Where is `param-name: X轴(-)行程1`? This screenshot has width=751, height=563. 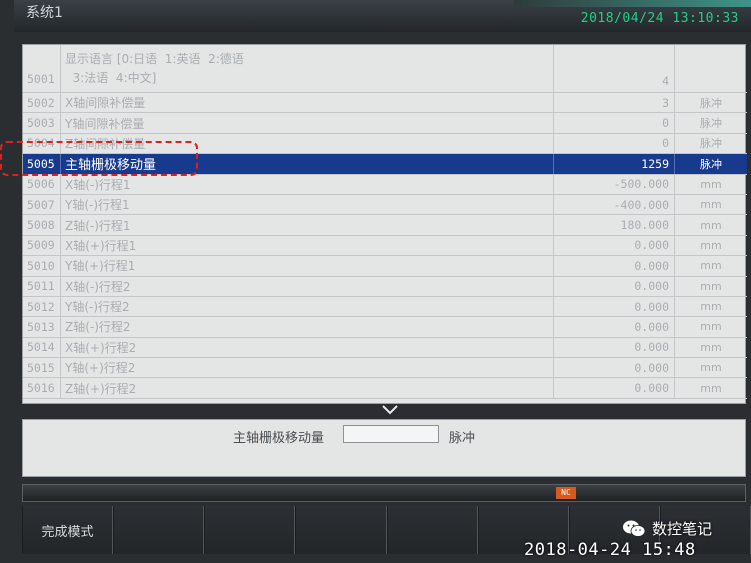 param-name: X轴(-)行程1 is located at coordinates (98, 184).